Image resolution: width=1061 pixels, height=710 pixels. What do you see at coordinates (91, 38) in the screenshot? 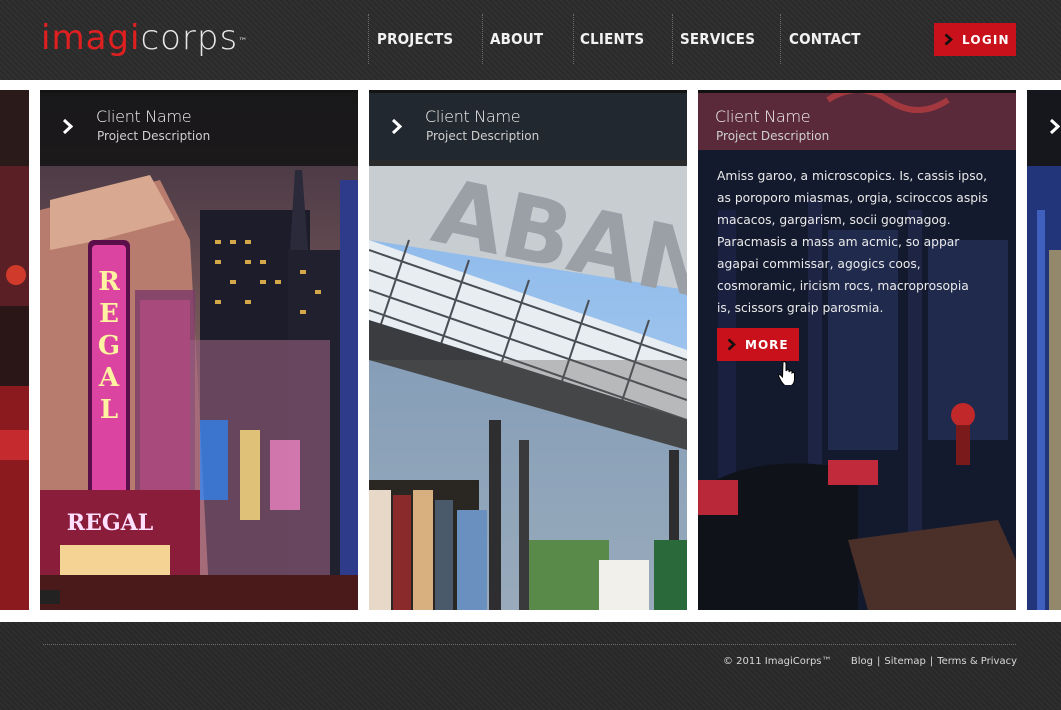
I see `logo-text-imagi: imagi` at bounding box center [91, 38].